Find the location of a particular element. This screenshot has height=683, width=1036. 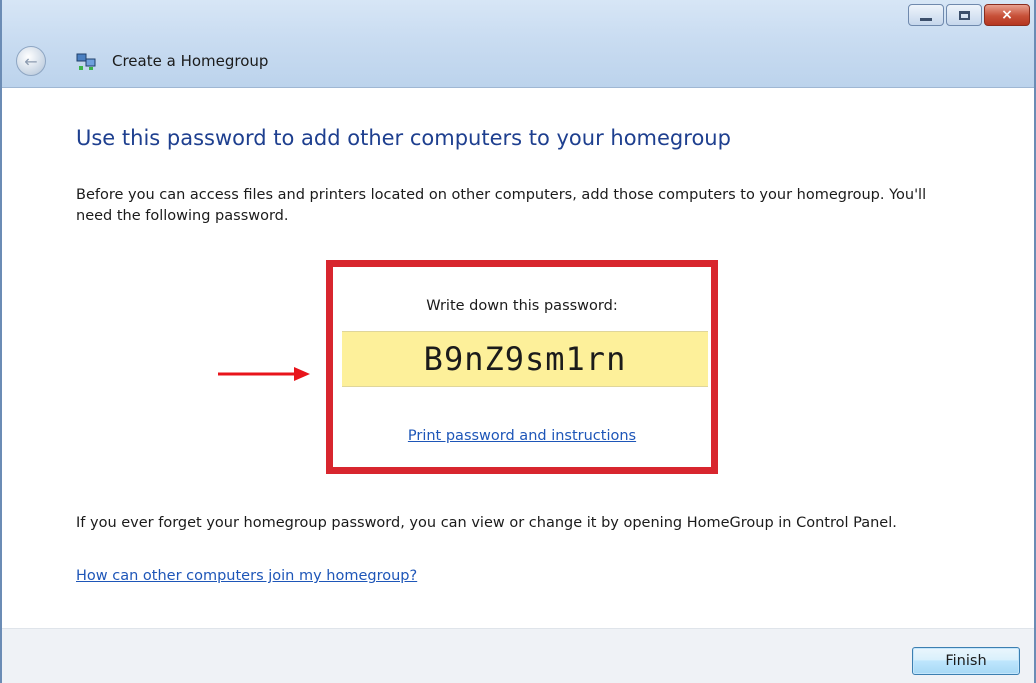

maximize-icon is located at coordinates (964, 15).